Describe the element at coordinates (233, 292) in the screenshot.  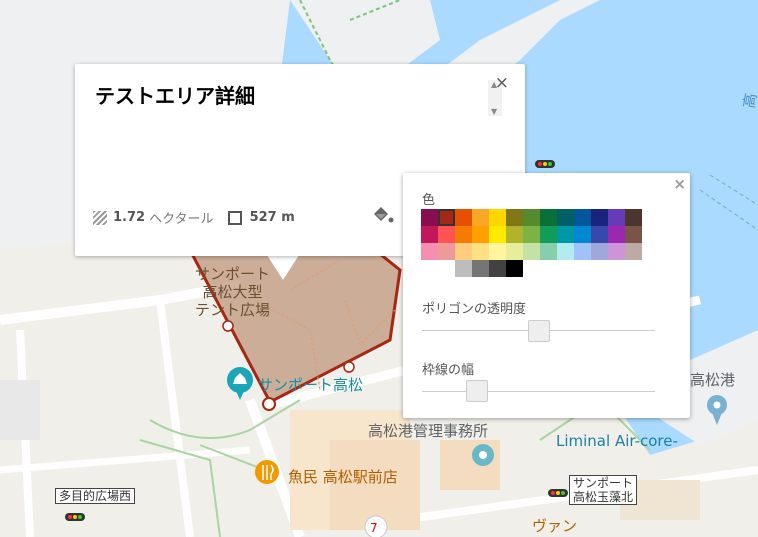
I see `park-name-label: サンポート 高松大型 テント広場` at that location.